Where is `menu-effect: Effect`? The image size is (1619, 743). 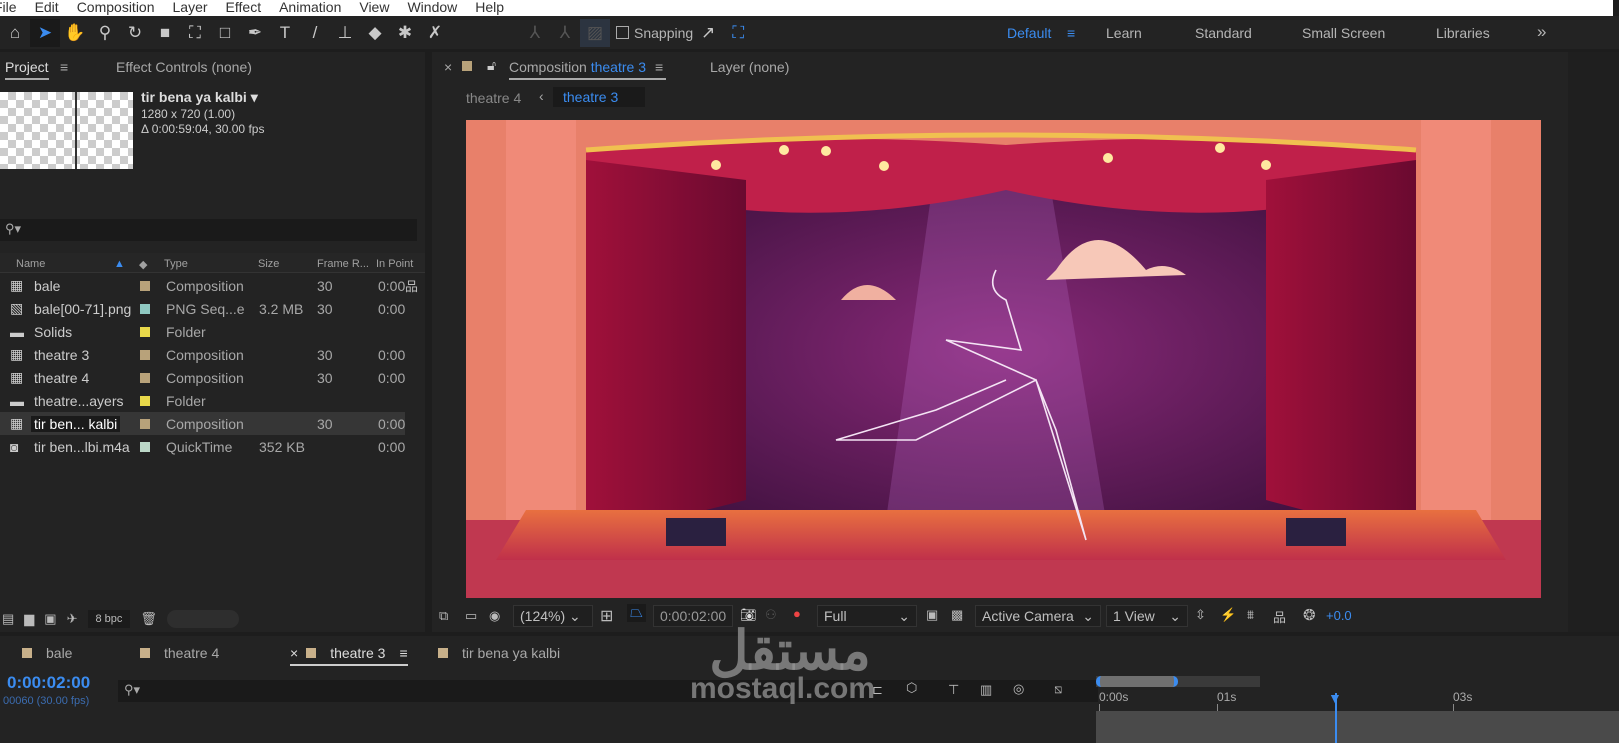 menu-effect: Effect is located at coordinates (244, 8).